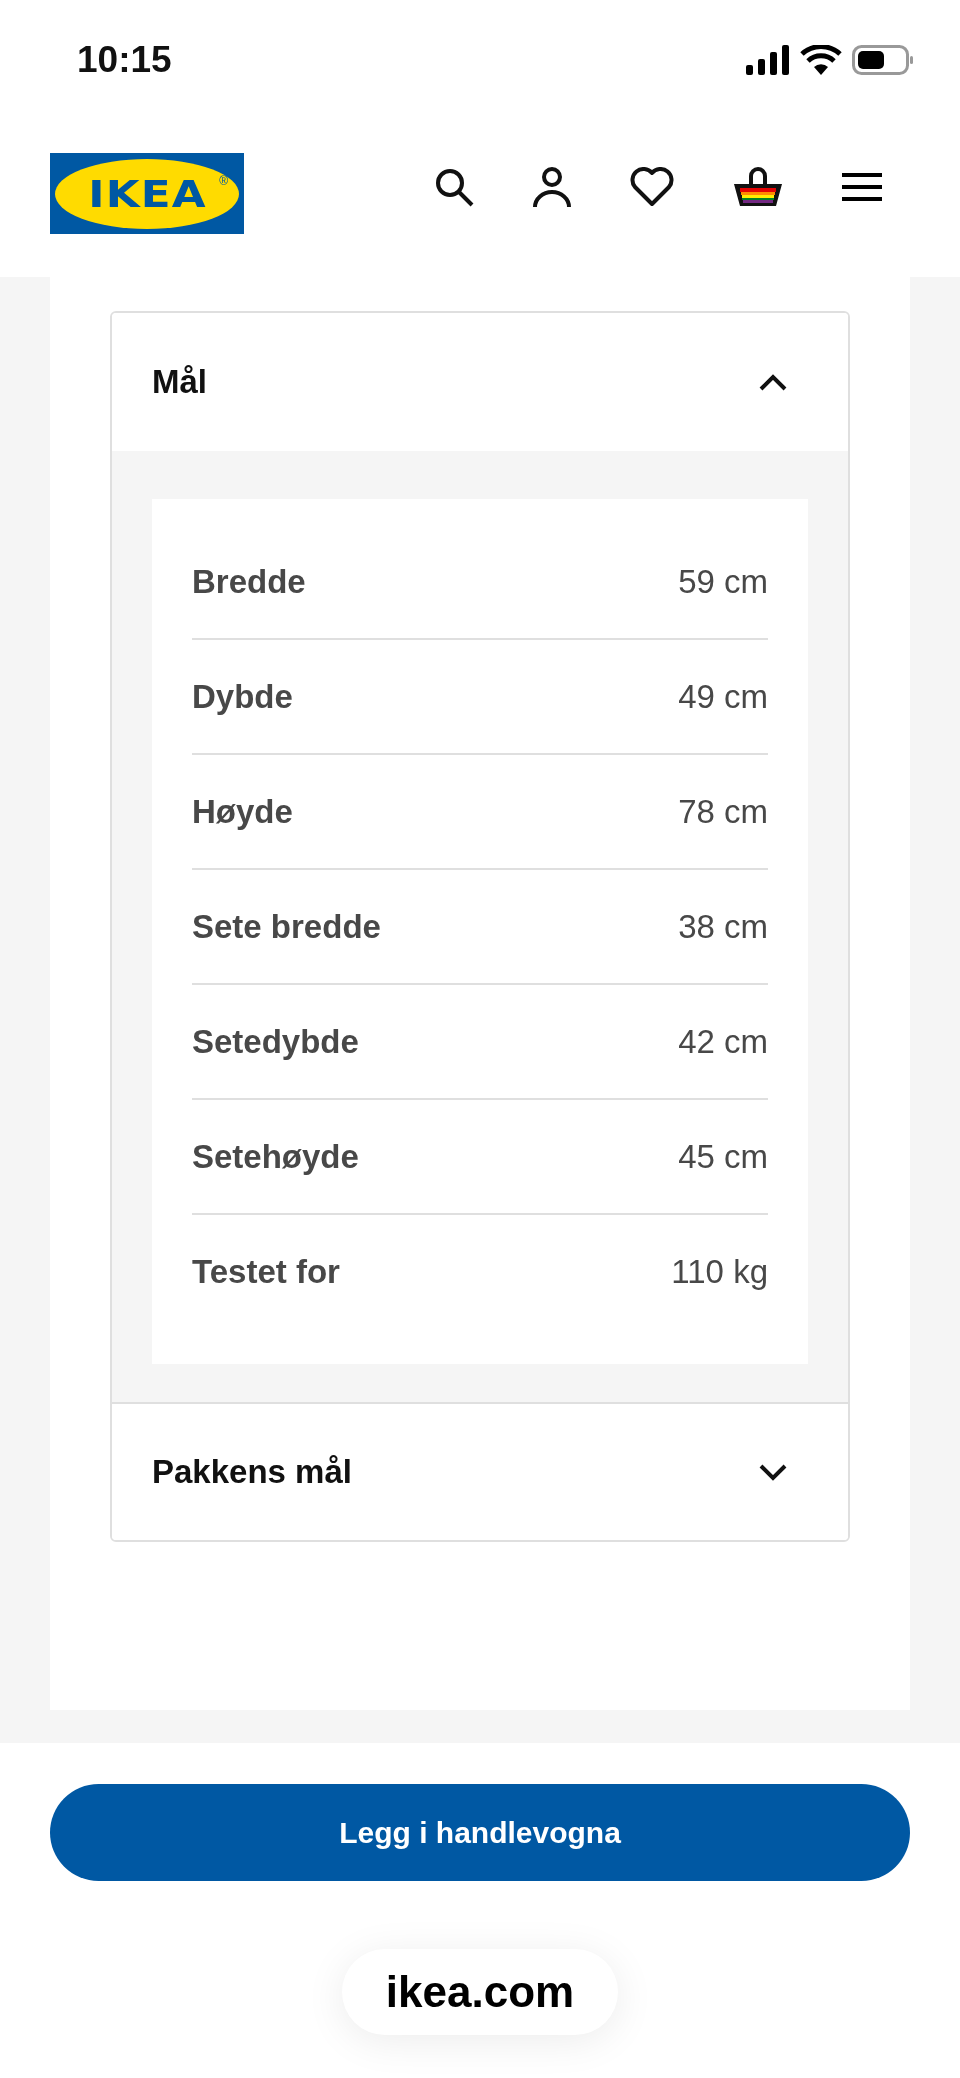 The height and width of the screenshot is (2078, 960). I want to click on heart-icon, so click(652, 186).